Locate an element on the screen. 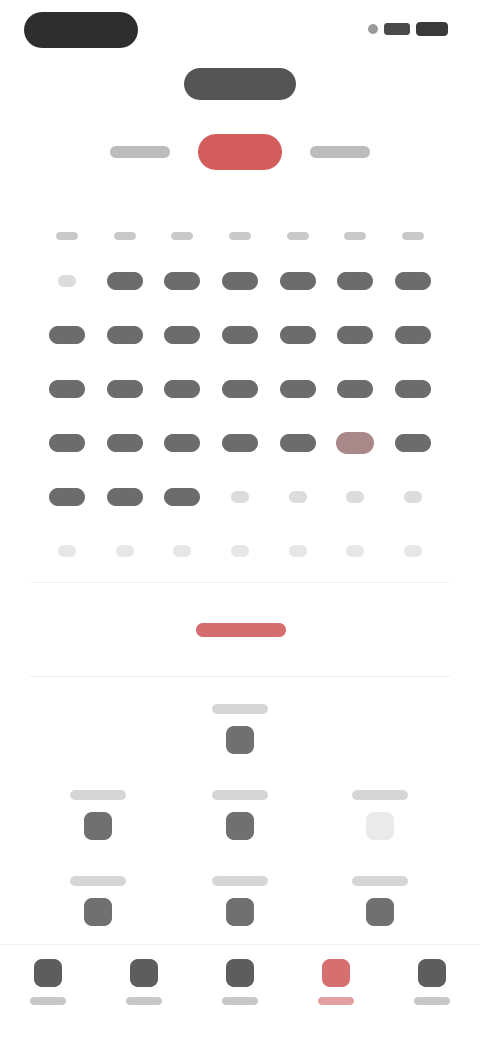  battery-icon is located at coordinates (432, 29).